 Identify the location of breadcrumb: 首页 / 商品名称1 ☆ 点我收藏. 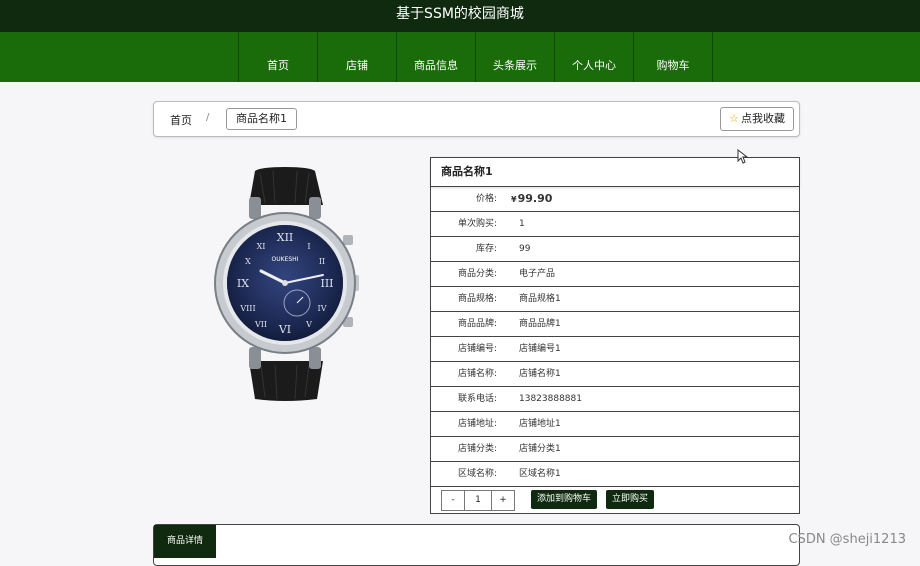
(476, 119).